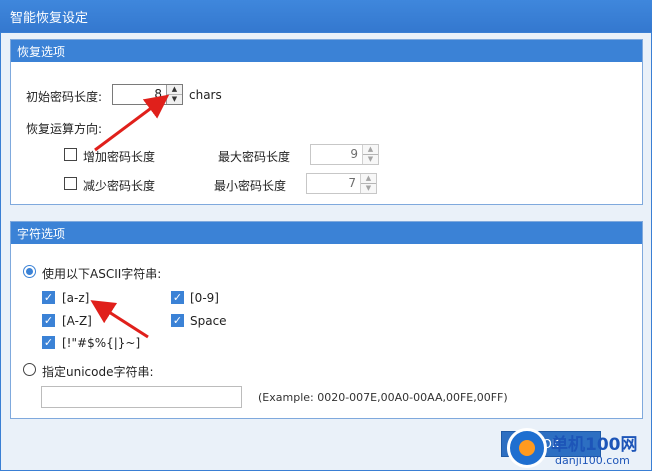  I want to click on unicode-example-text: (Example: 0020-007E,00A0-00AA,00FE,00FF), so click(383, 397).